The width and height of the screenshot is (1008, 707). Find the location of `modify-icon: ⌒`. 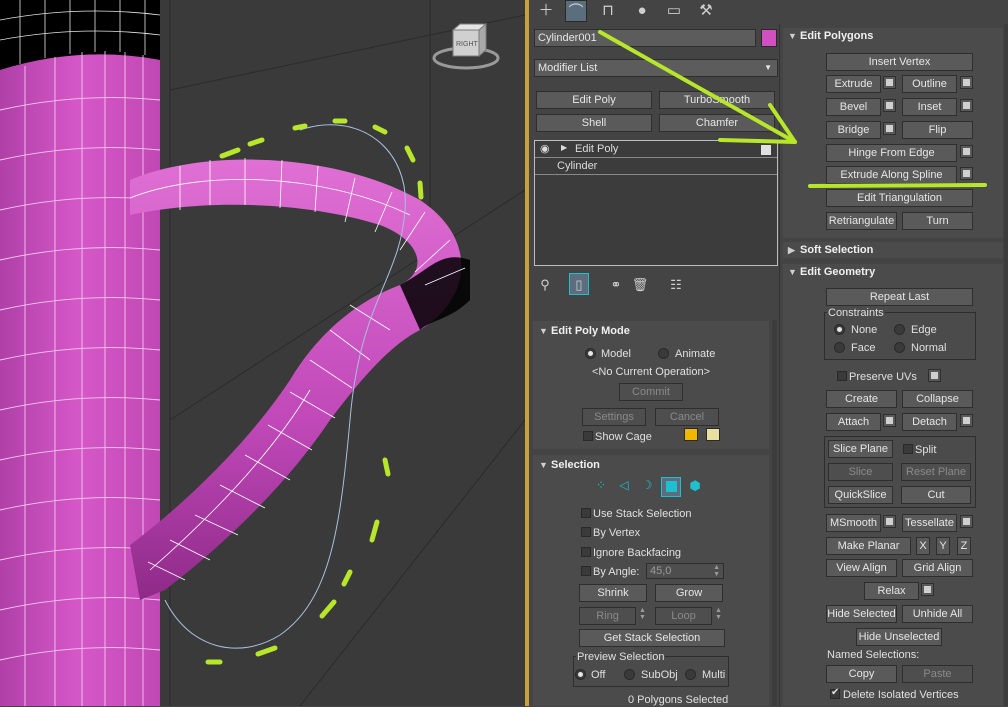

modify-icon: ⌒ is located at coordinates (576, 11).